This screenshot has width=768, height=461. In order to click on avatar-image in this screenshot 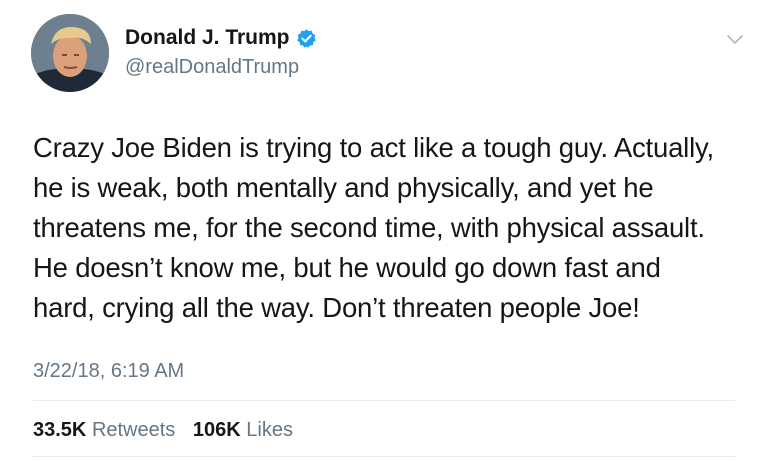, I will do `click(70, 53)`.